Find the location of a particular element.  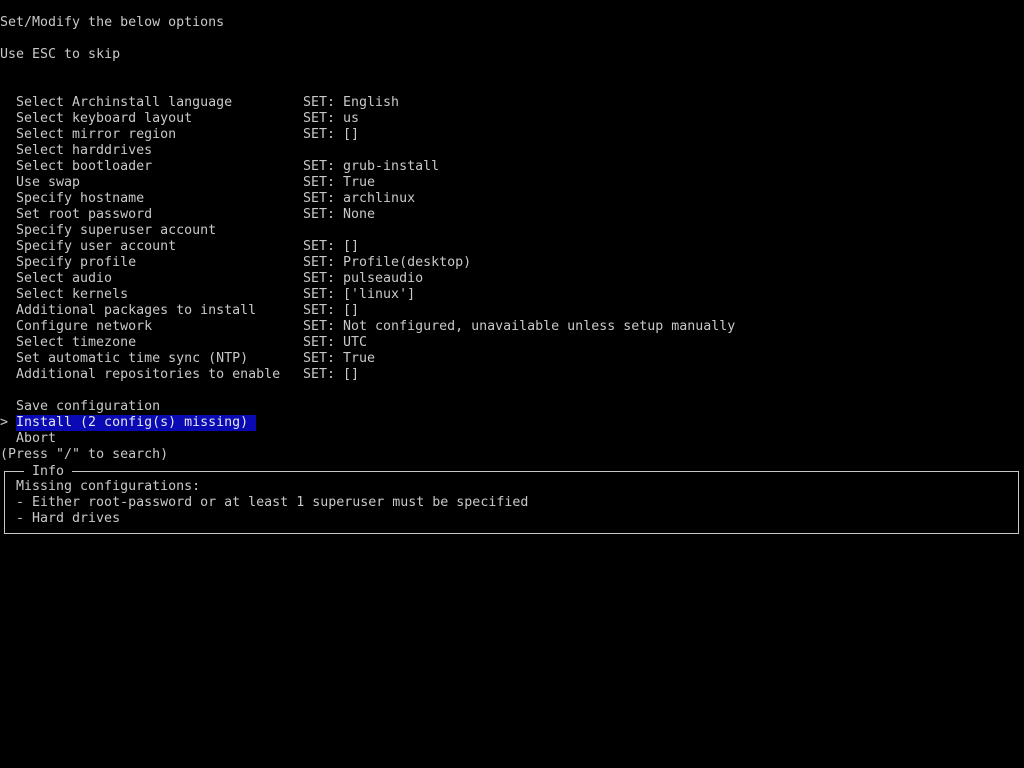

option-keyboard-layout: Select keyboard layout is located at coordinates (104, 119).